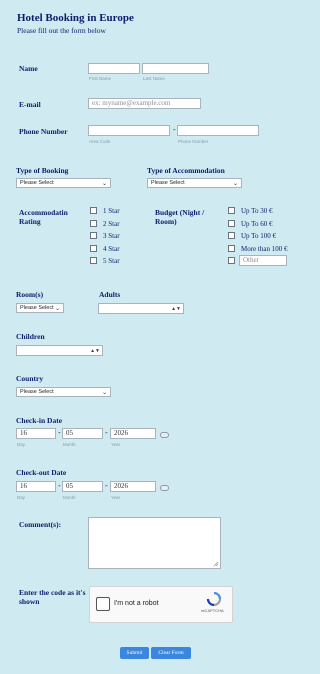  What do you see at coordinates (37, 392) in the screenshot?
I see `country-value: Please Select` at bounding box center [37, 392].